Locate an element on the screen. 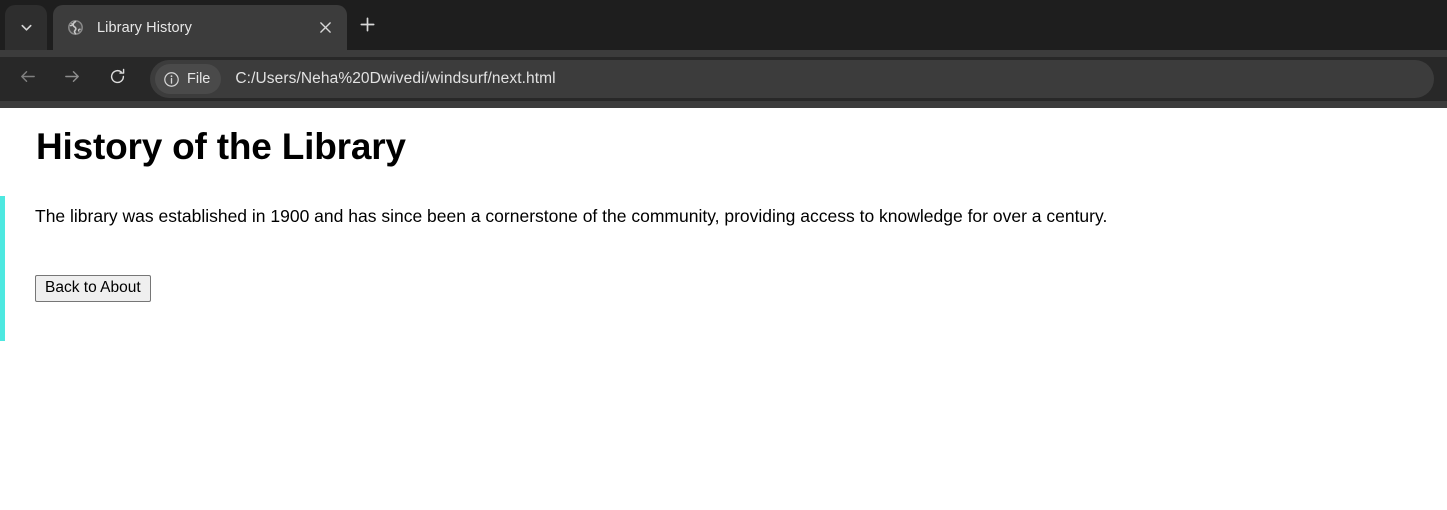  reload-icon is located at coordinates (117, 79).